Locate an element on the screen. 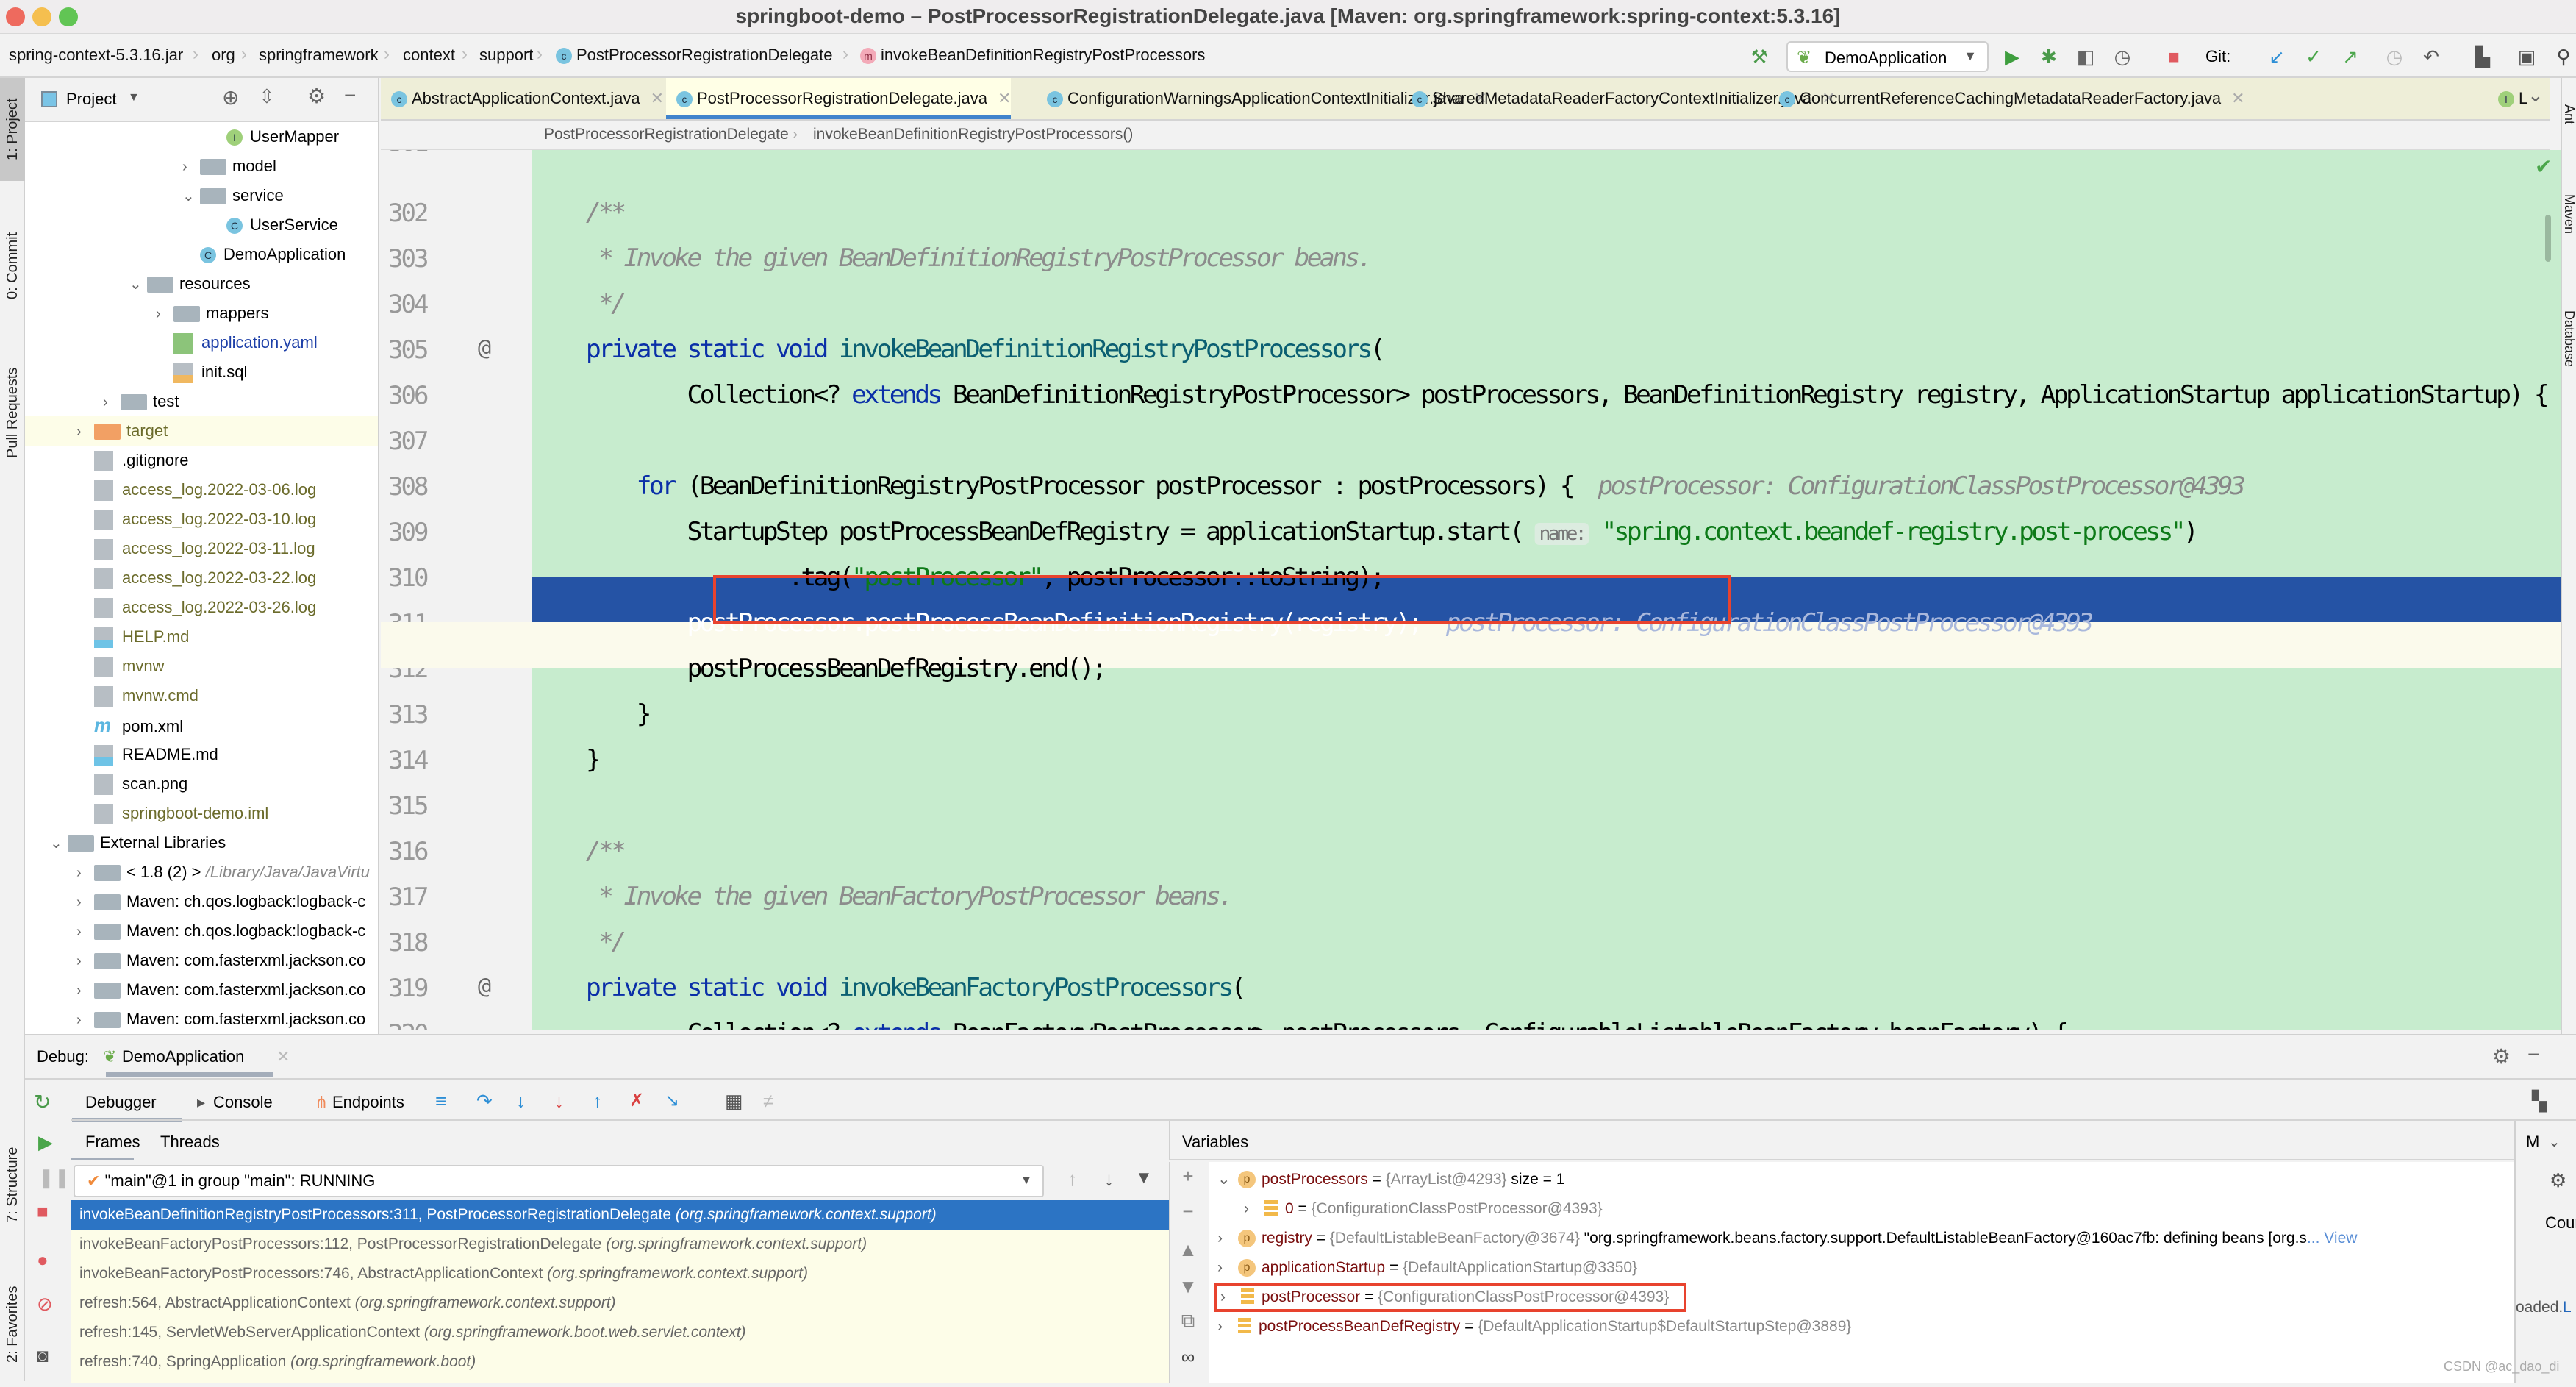 The width and height of the screenshot is (2576, 1387). git-push-icon: ↗ is located at coordinates (2350, 56).